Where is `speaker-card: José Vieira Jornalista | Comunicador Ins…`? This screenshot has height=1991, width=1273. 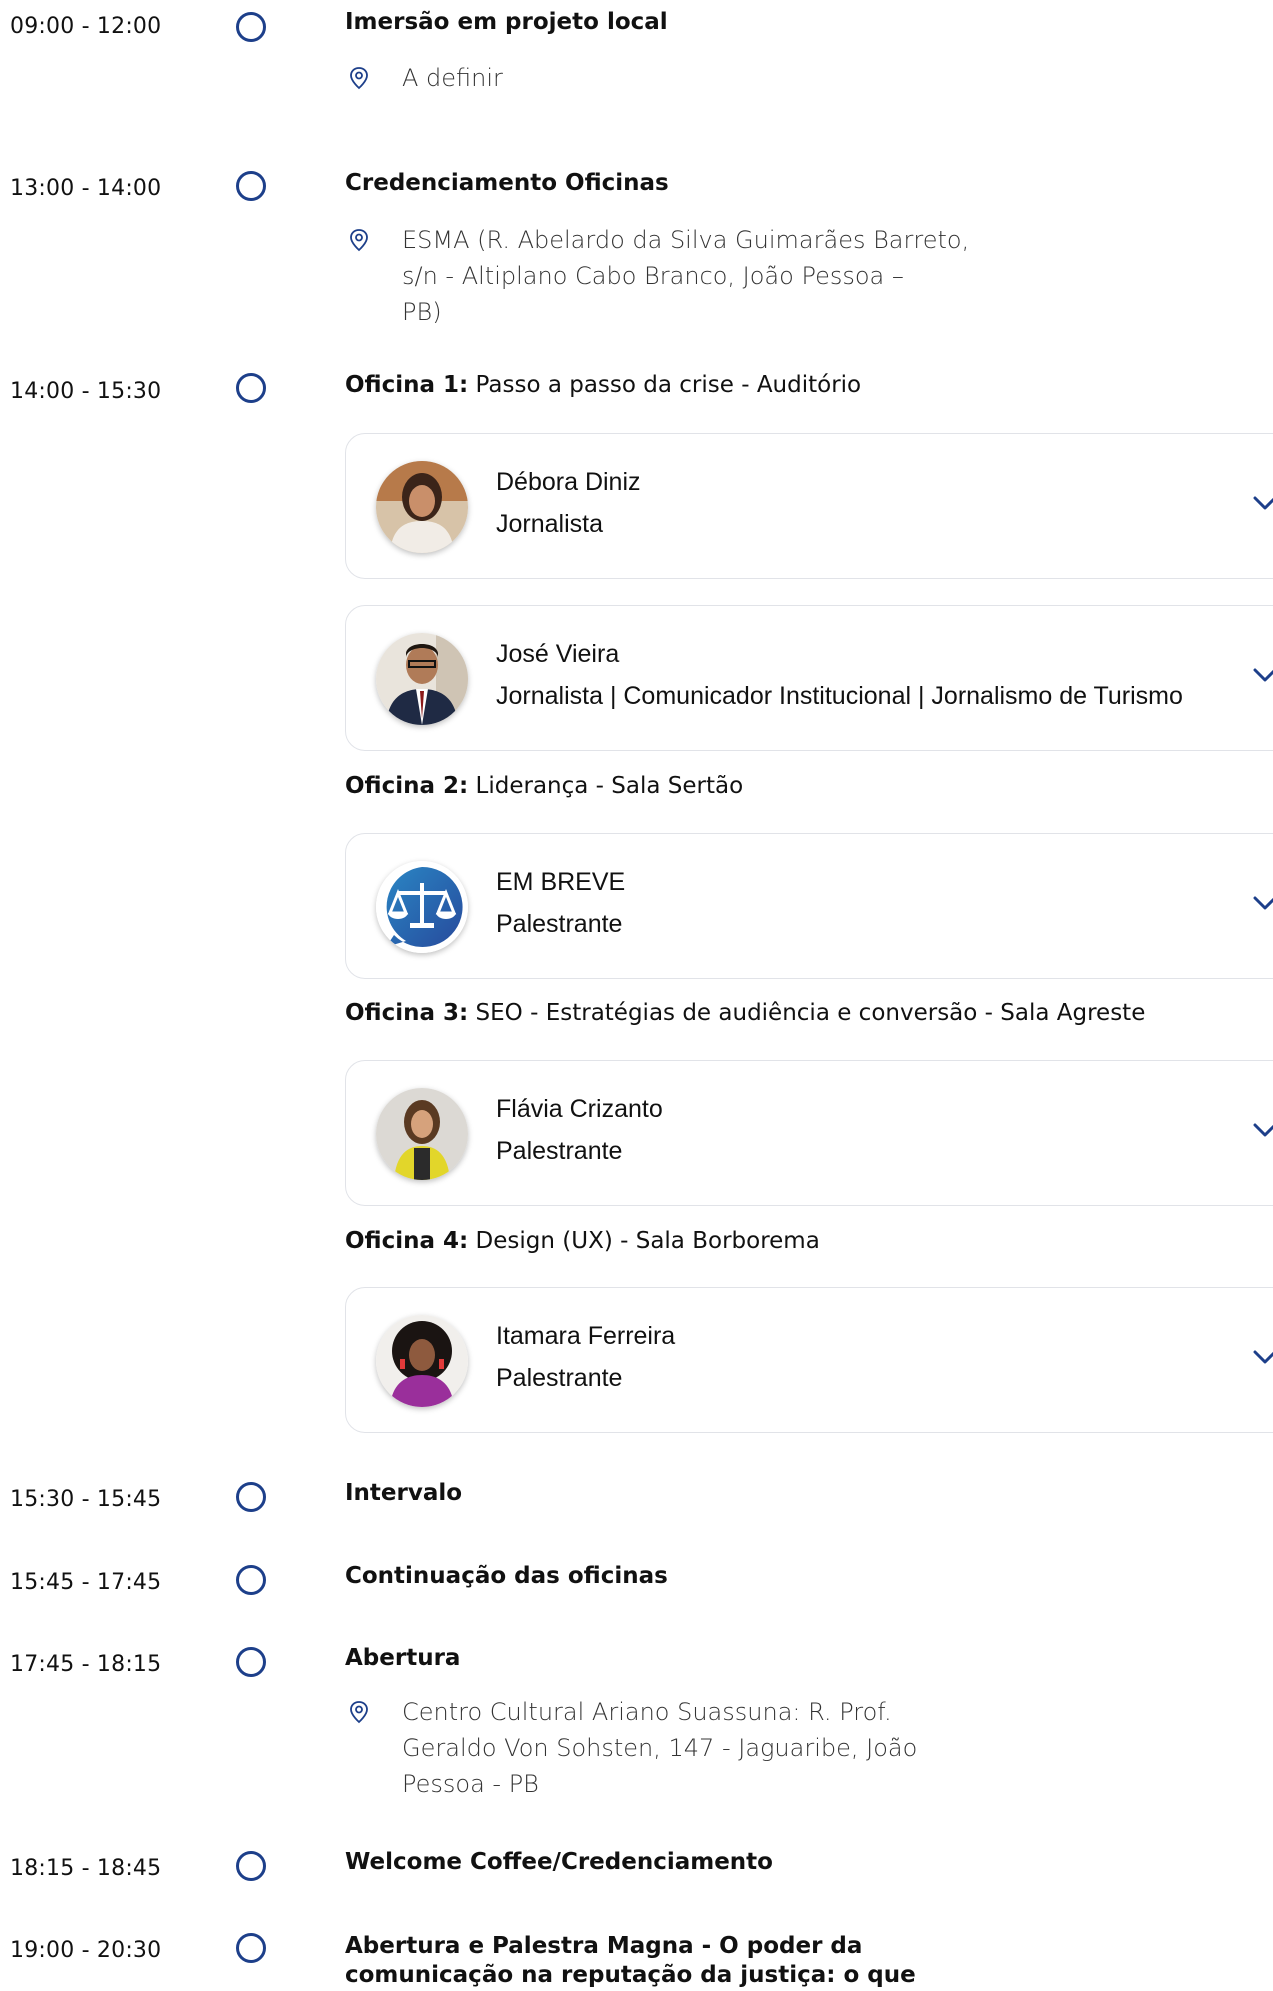 speaker-card: José Vieira Jornalista | Comunicador Ins… is located at coordinates (809, 678).